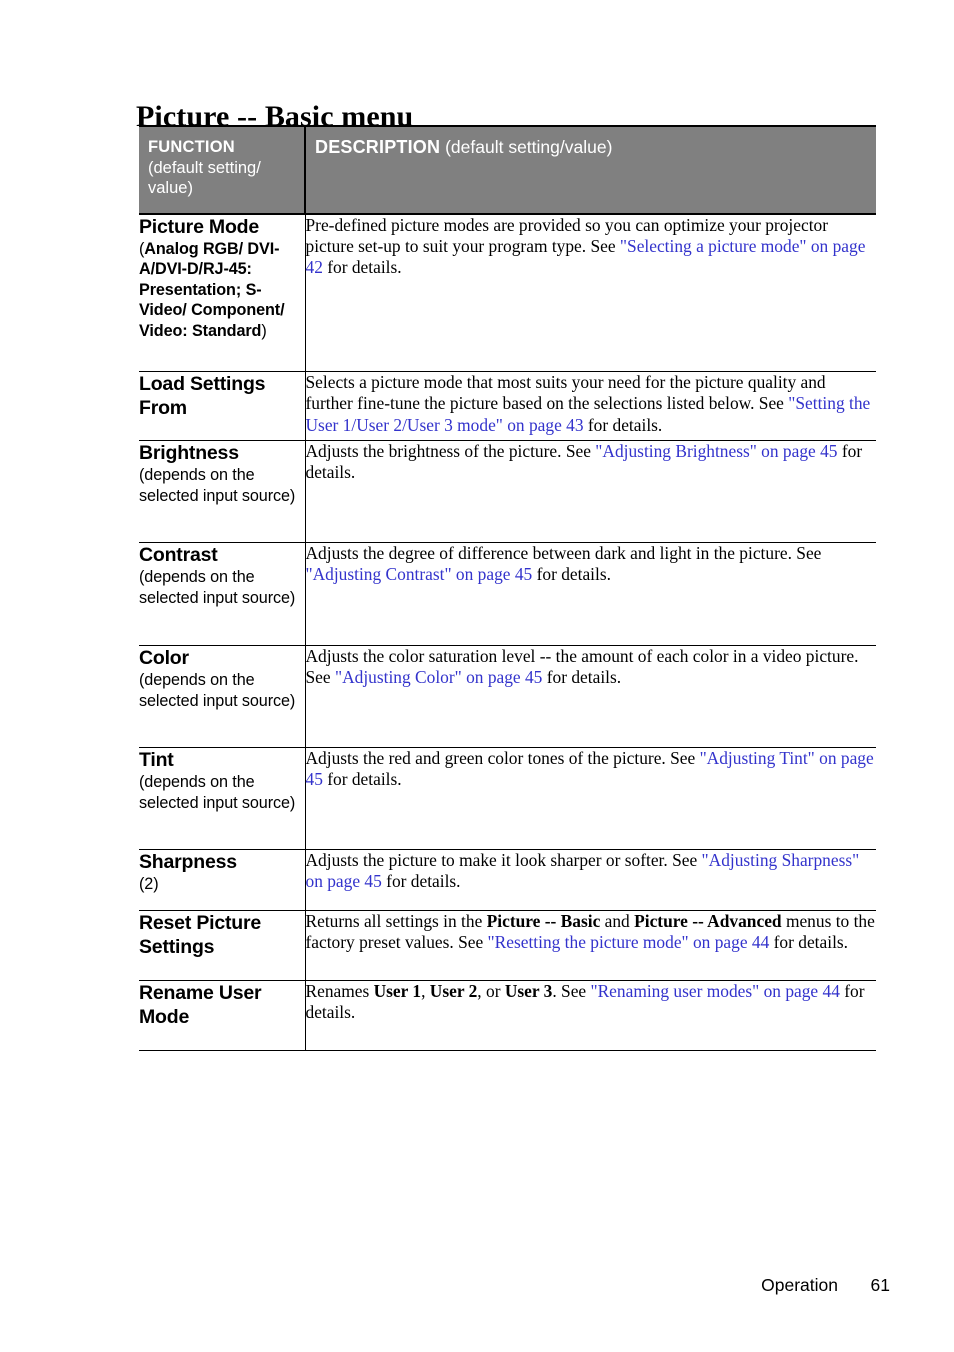 The height and width of the screenshot is (1352, 954). Describe the element at coordinates (880, 1285) in the screenshot. I see `footer-page-number: 61` at that location.